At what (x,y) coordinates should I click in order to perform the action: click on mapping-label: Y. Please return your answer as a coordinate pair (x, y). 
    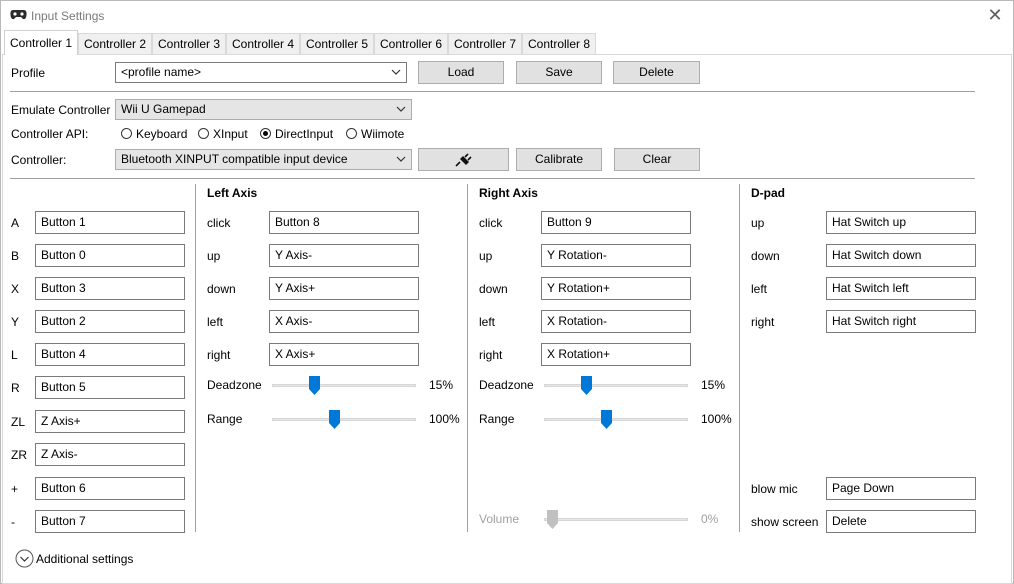
    Looking at the image, I should click on (15, 322).